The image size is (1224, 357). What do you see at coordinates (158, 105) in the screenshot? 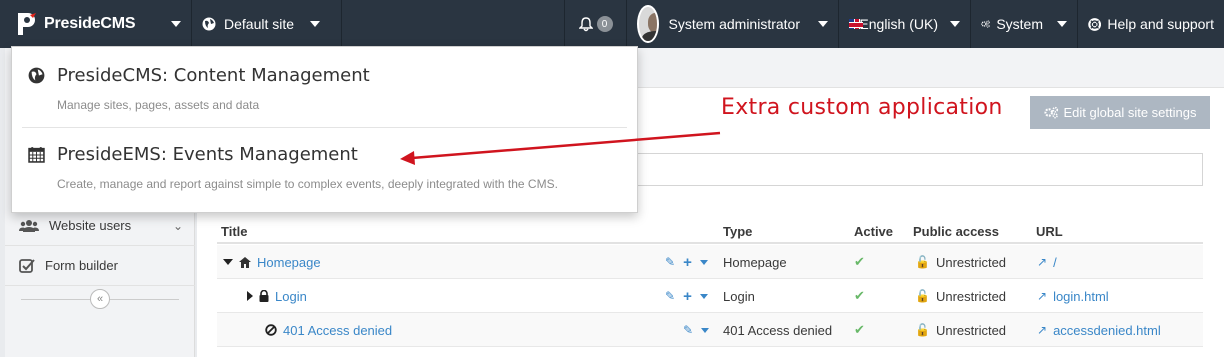
I see `app-menu-item-description: Manage sites, pages, assets and data` at bounding box center [158, 105].